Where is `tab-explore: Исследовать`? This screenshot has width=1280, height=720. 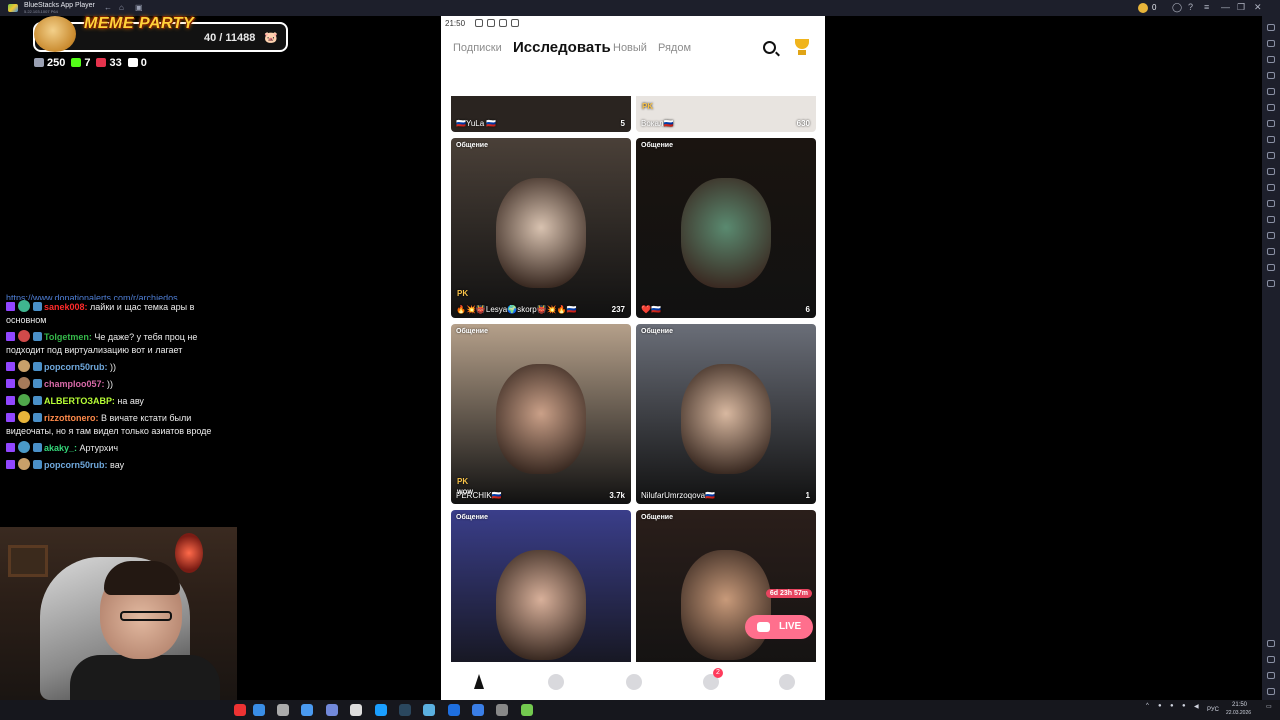
tab-explore: Исследовать is located at coordinates (562, 47).